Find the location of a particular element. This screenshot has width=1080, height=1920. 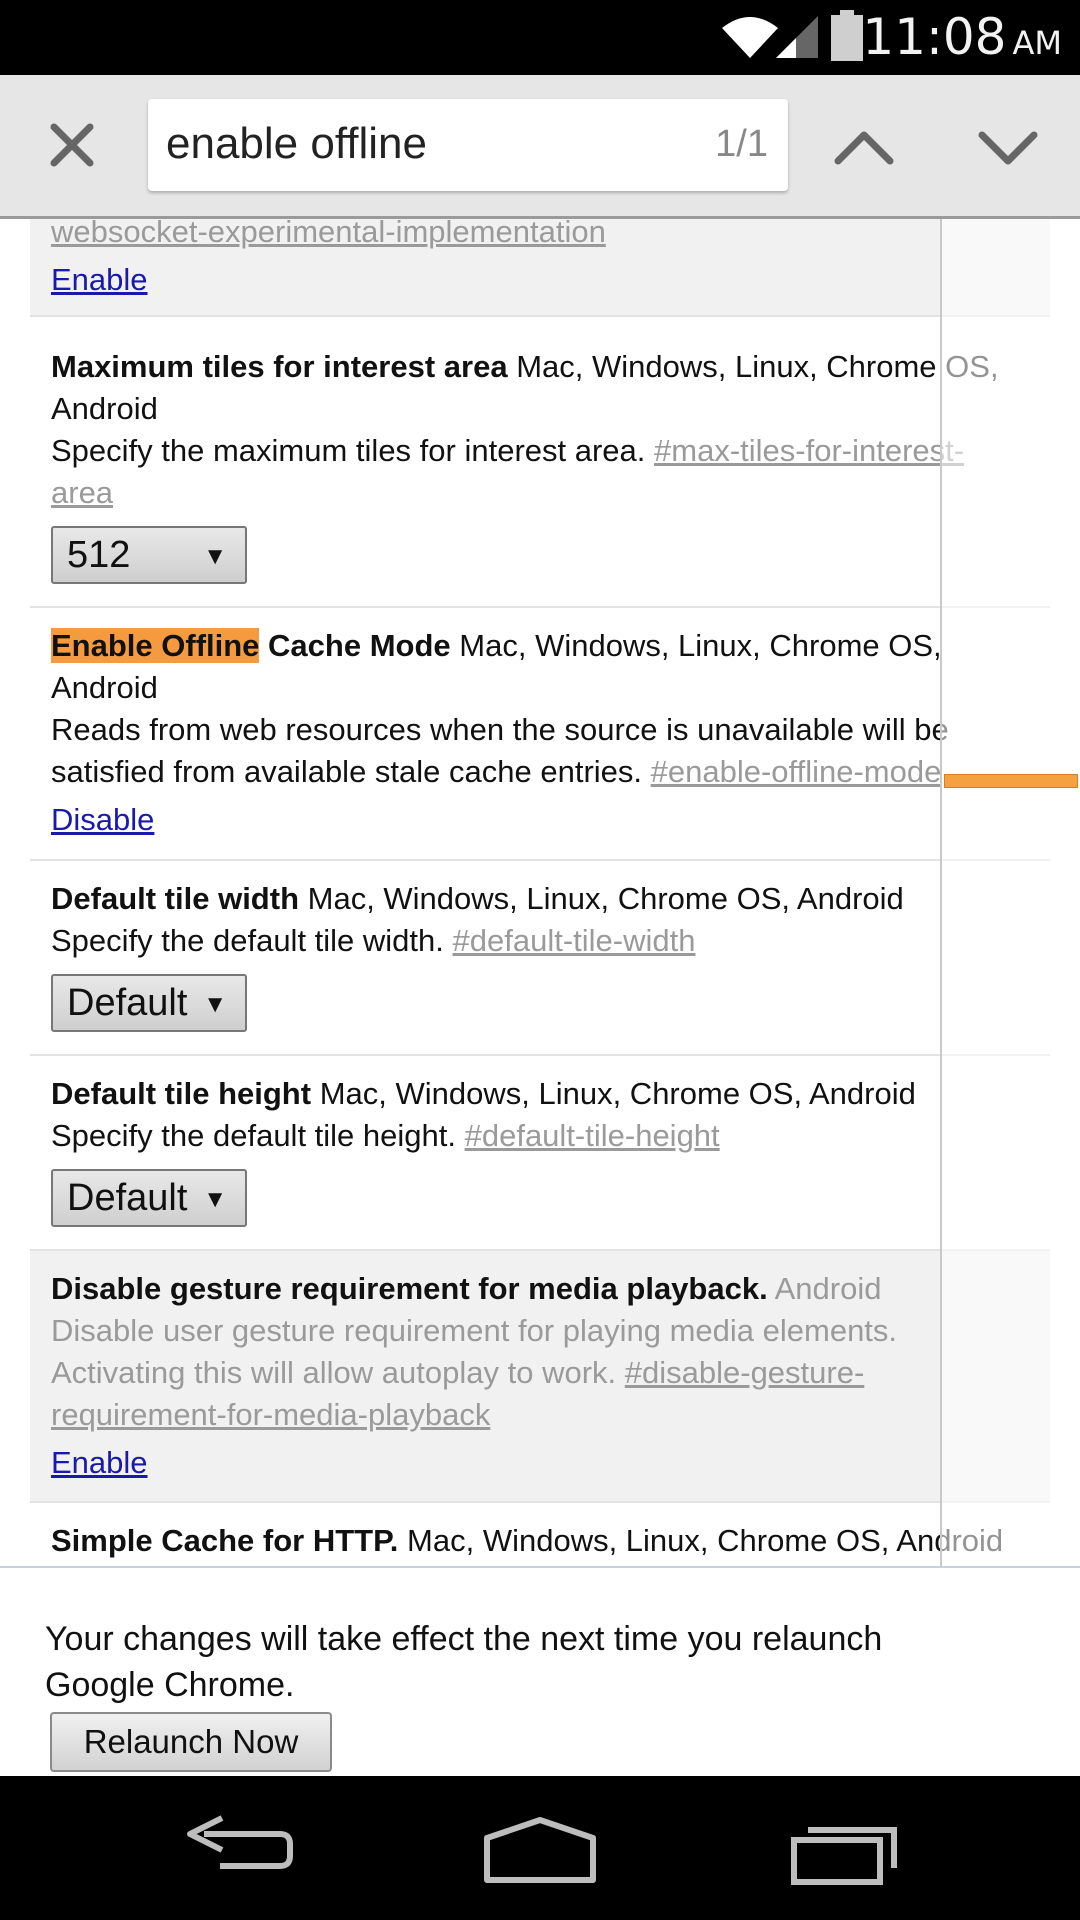

experiment-platforms: Android is located at coordinates (828, 1288).